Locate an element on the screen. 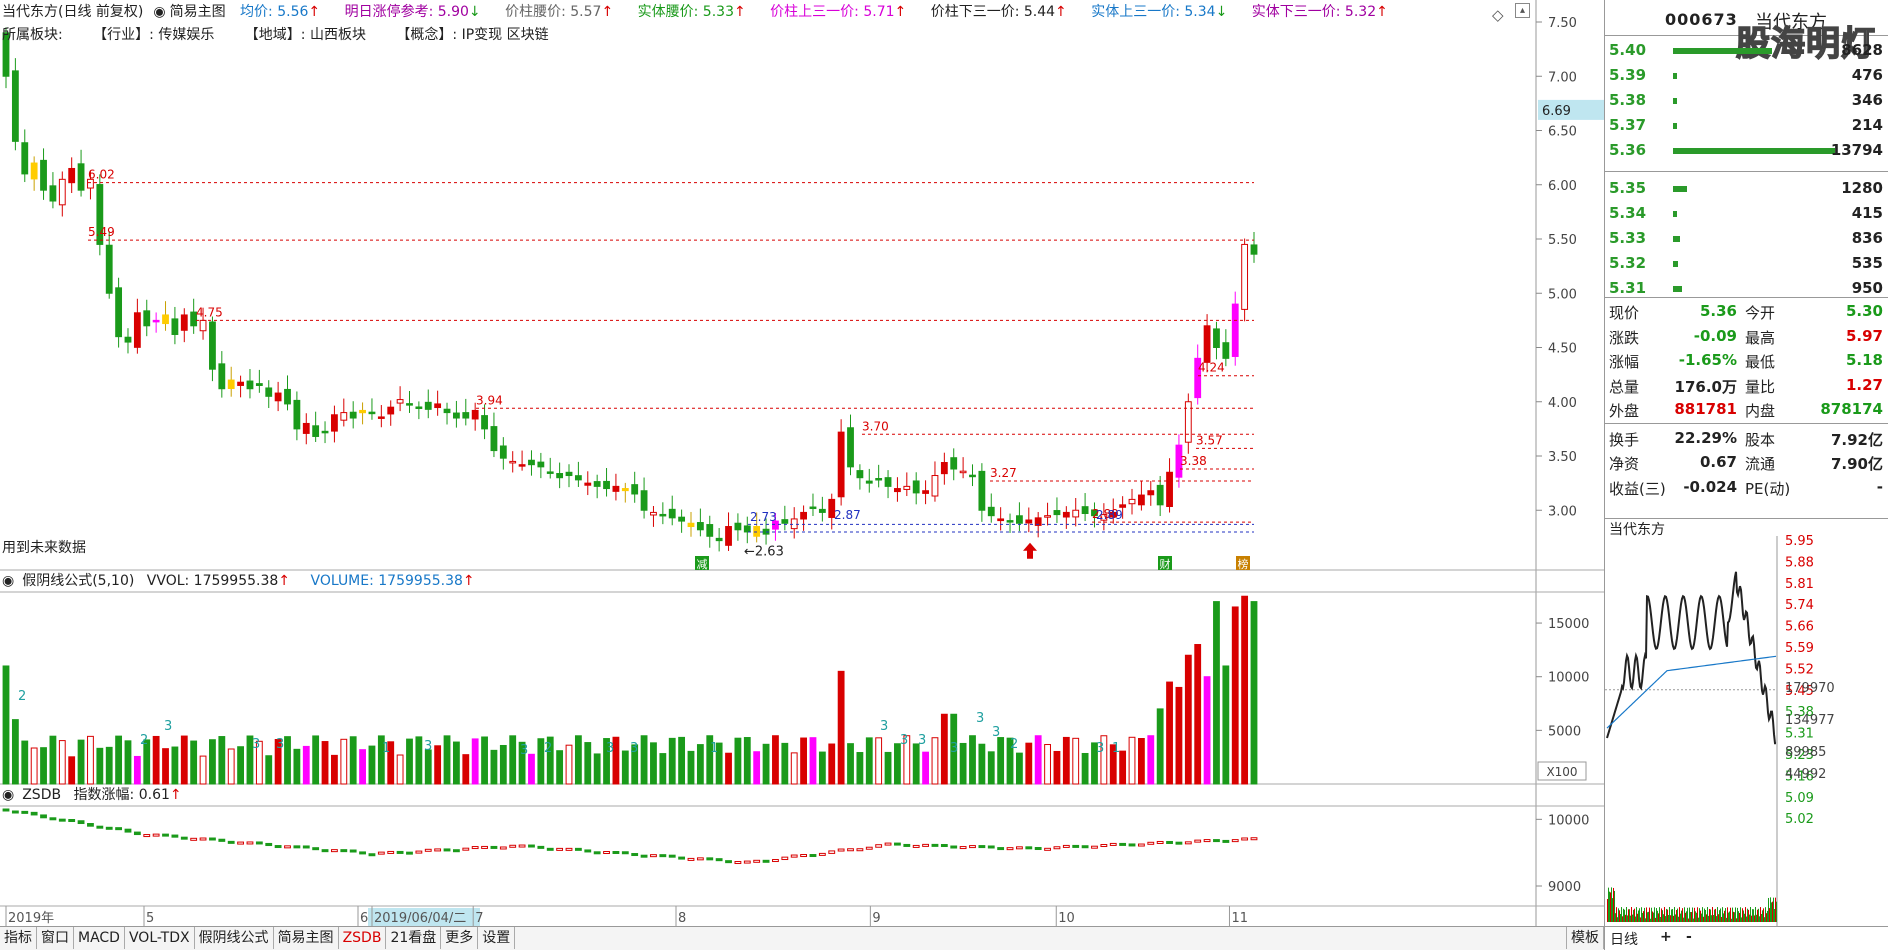  x-axis-label: 2019/06/04/二 is located at coordinates (420, 918).